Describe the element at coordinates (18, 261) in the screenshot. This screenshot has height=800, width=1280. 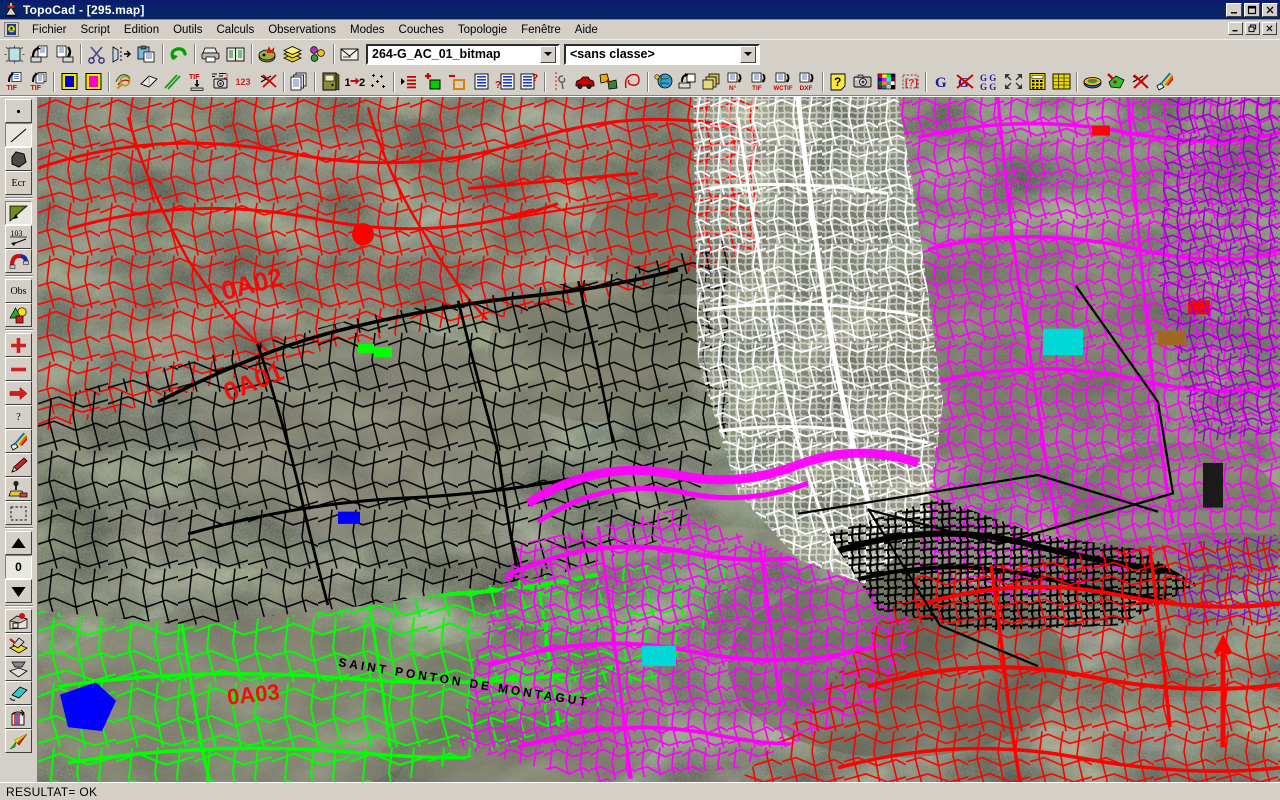
I see `magnet-snap-tool` at that location.